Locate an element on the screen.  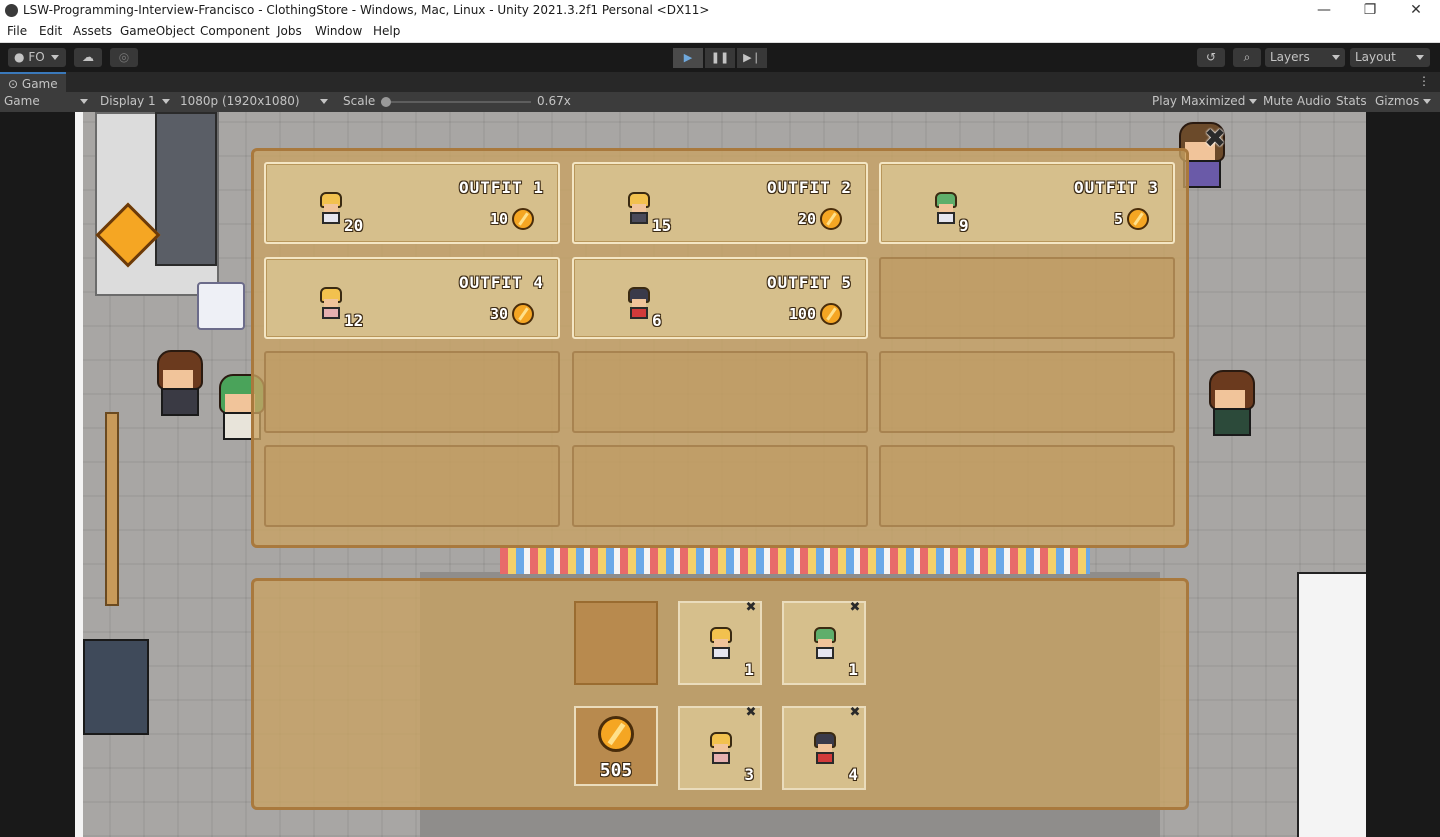
shop-item-price: 30 is located at coordinates (498, 314).